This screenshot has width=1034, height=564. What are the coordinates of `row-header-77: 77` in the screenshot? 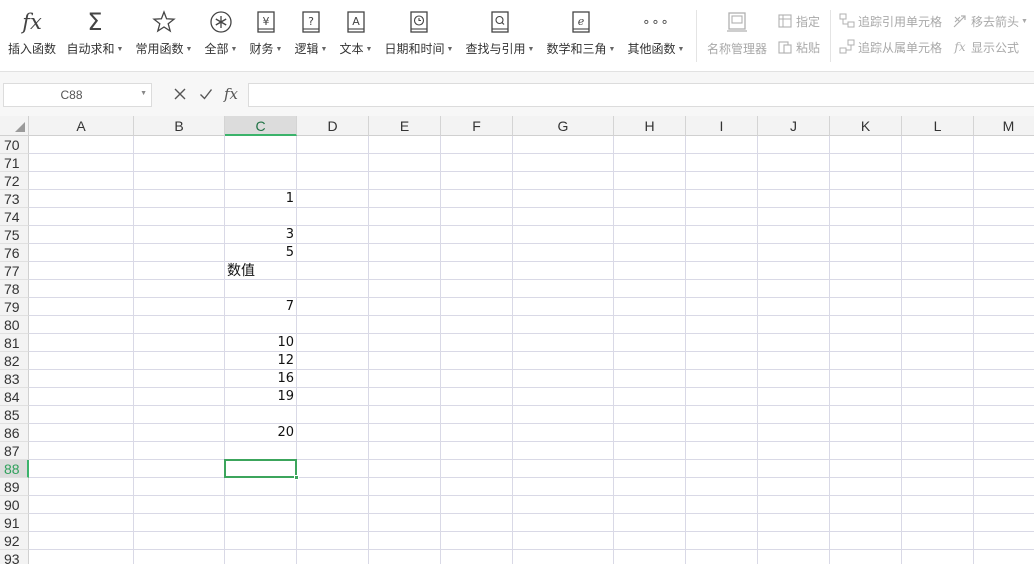 It's located at (14, 271).